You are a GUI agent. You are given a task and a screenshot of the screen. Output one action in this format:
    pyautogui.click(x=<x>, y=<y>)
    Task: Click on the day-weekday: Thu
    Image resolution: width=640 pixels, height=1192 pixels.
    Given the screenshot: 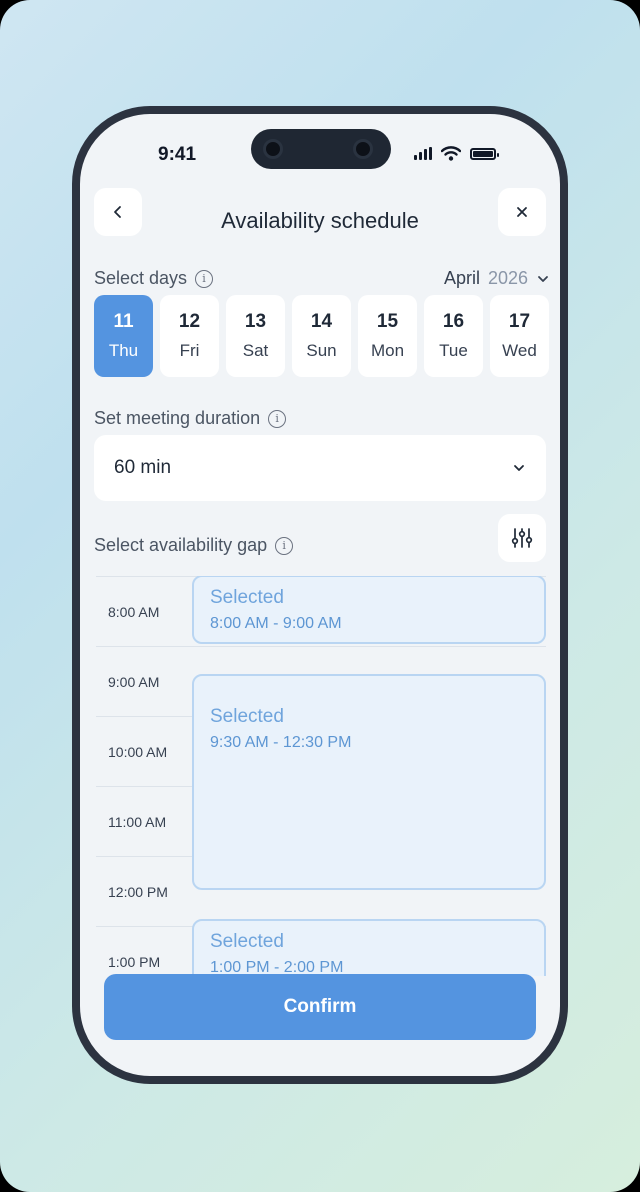 What is the action you would take?
    pyautogui.click(x=123, y=350)
    